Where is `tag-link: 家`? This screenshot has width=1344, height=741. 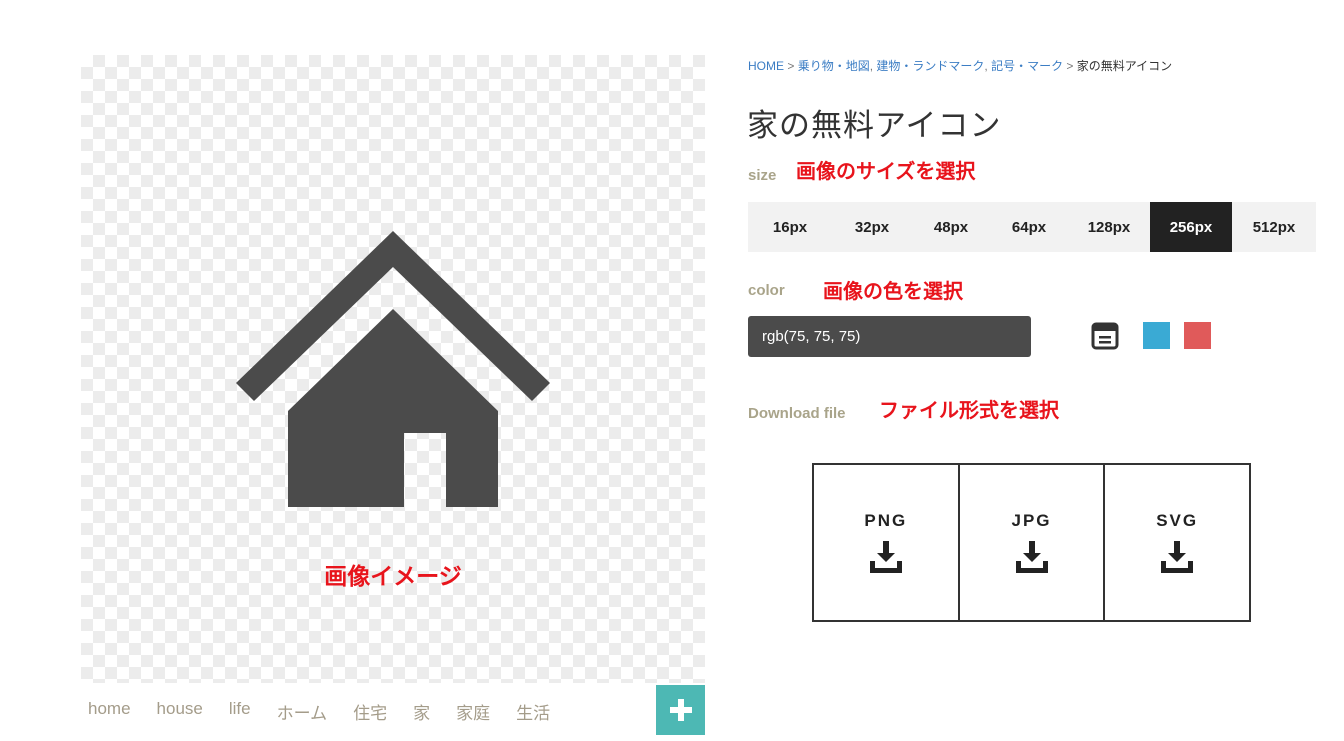
tag-link: 家 is located at coordinates (421, 711).